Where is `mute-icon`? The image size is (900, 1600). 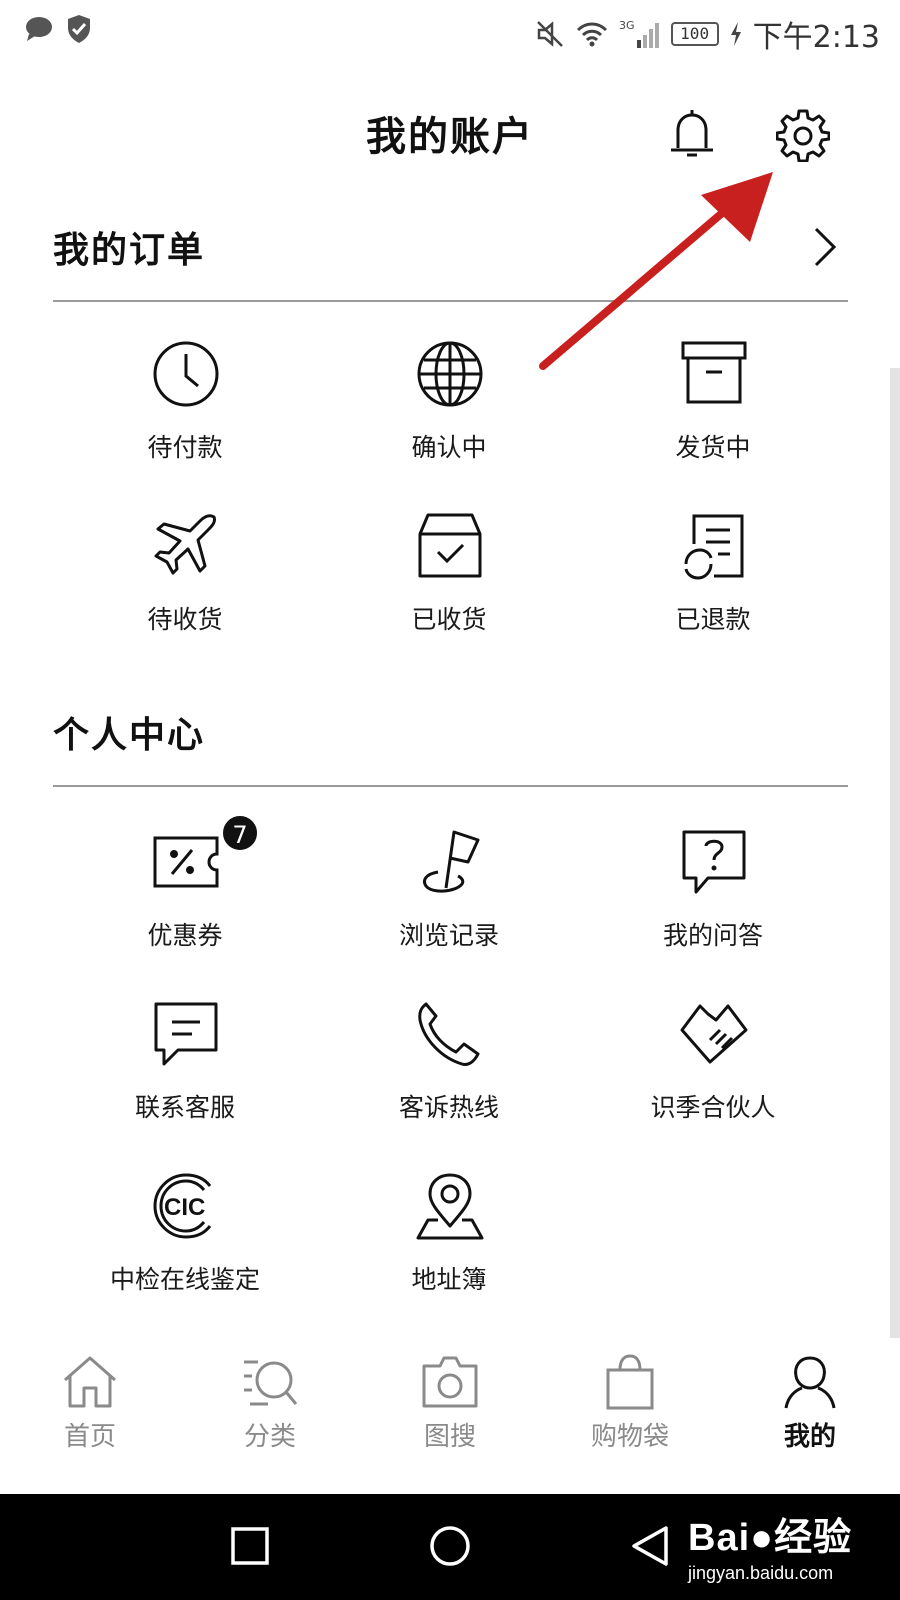
mute-icon is located at coordinates (549, 34).